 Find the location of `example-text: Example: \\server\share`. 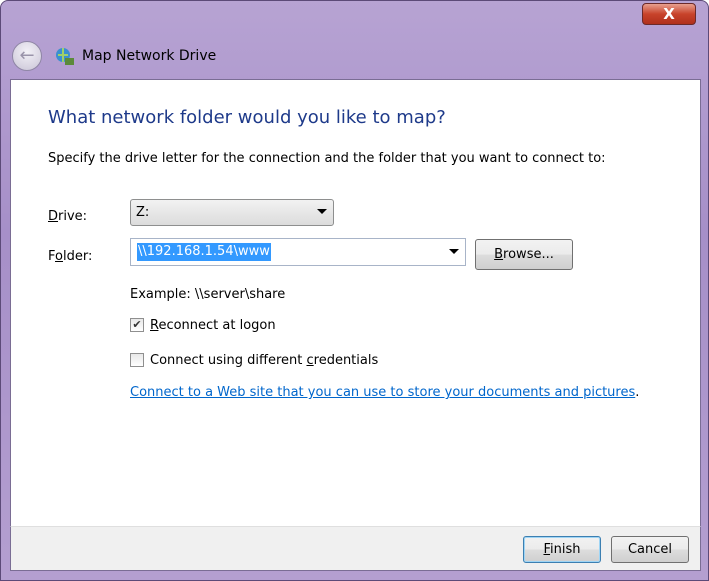

example-text: Example: \\server\share is located at coordinates (208, 294).